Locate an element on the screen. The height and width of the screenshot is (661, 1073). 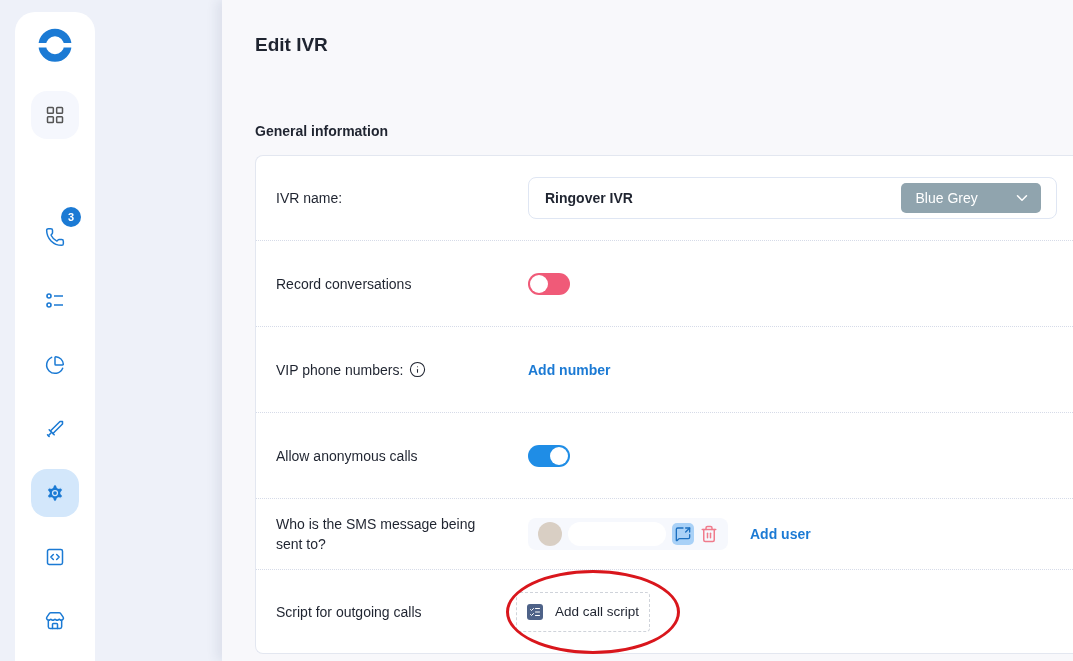
add-user-link: Add user is located at coordinates (780, 534).